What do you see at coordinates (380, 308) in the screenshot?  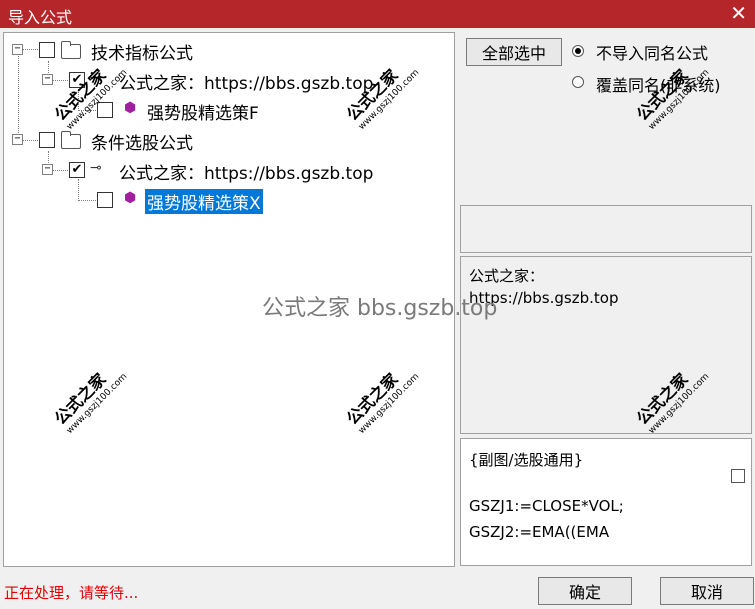 I see `overlay-watermark-text: 公式之家 bbs.gszb.top` at bounding box center [380, 308].